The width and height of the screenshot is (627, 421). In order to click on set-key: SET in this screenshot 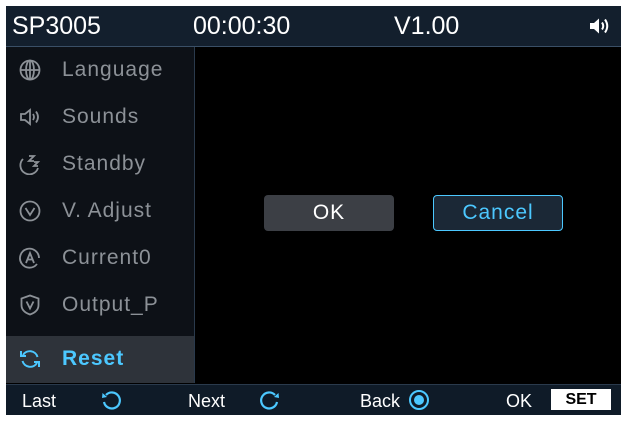, I will do `click(581, 399)`.